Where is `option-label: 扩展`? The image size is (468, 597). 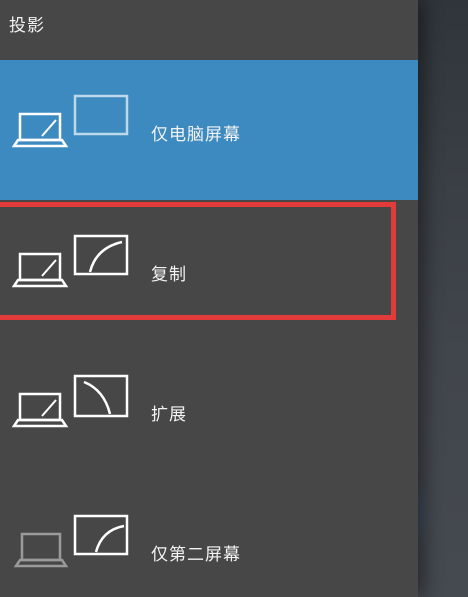 option-label: 扩展 is located at coordinates (169, 415).